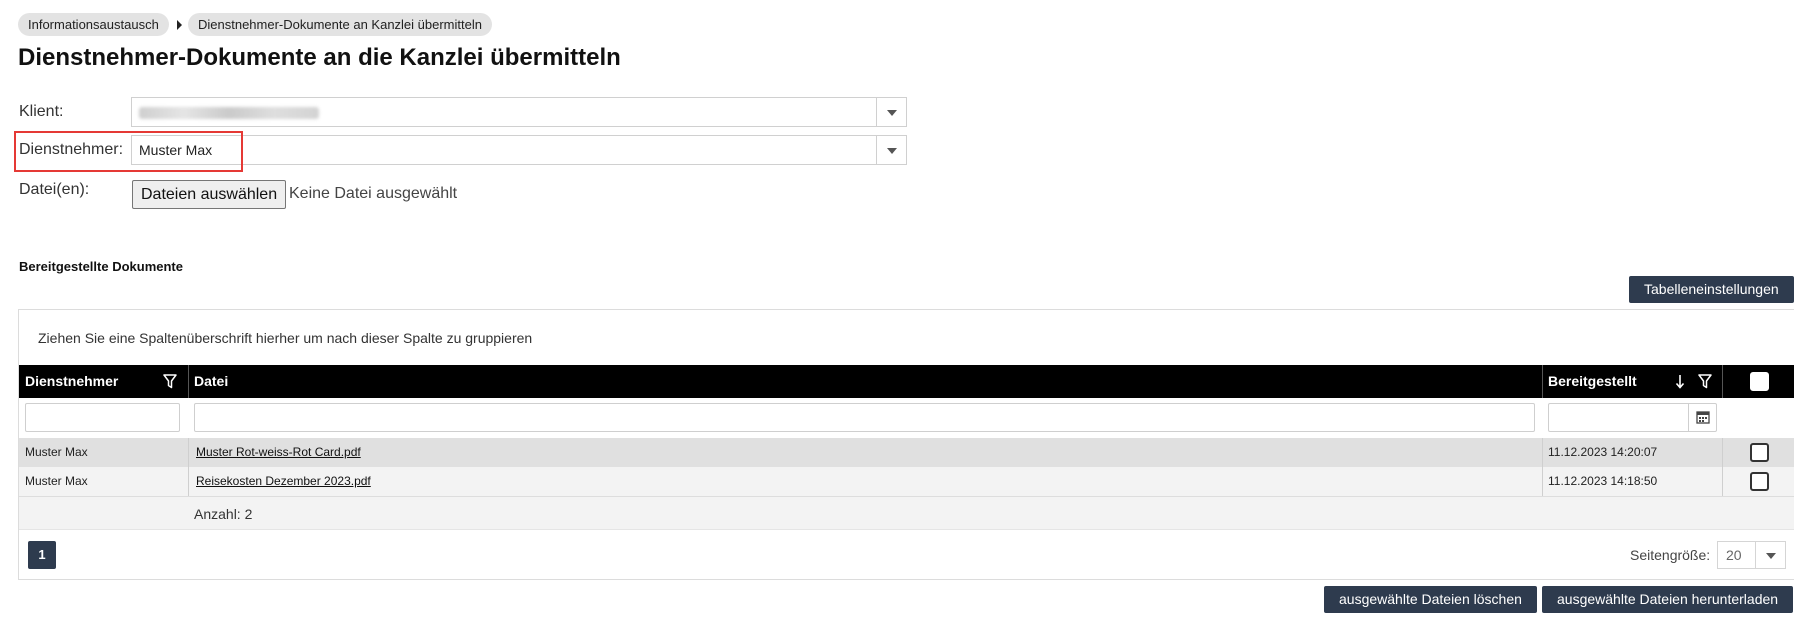 This screenshot has height=640, width=1794. I want to click on page-button-current: 1, so click(42, 555).